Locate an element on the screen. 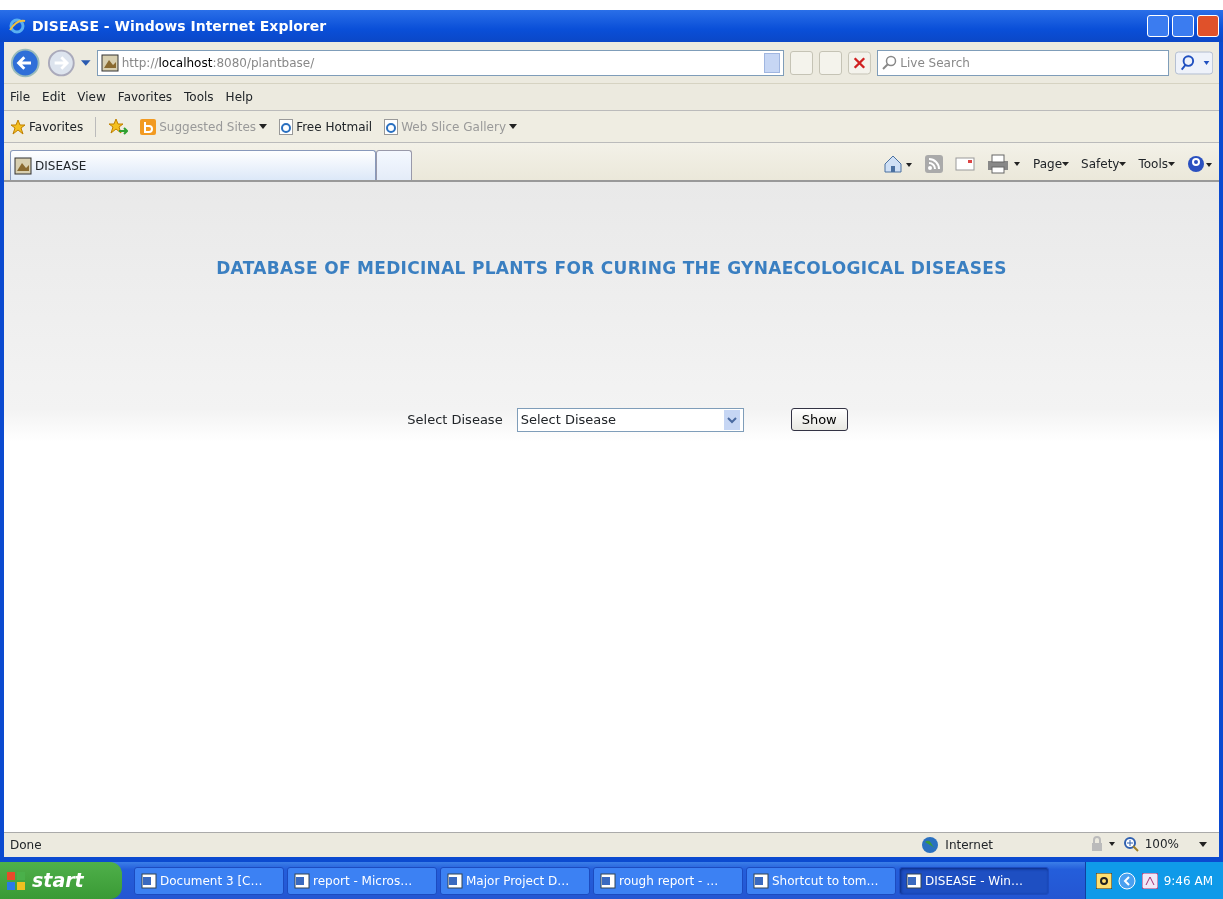 The height and width of the screenshot is (899, 1223). globe-icon is located at coordinates (930, 845).